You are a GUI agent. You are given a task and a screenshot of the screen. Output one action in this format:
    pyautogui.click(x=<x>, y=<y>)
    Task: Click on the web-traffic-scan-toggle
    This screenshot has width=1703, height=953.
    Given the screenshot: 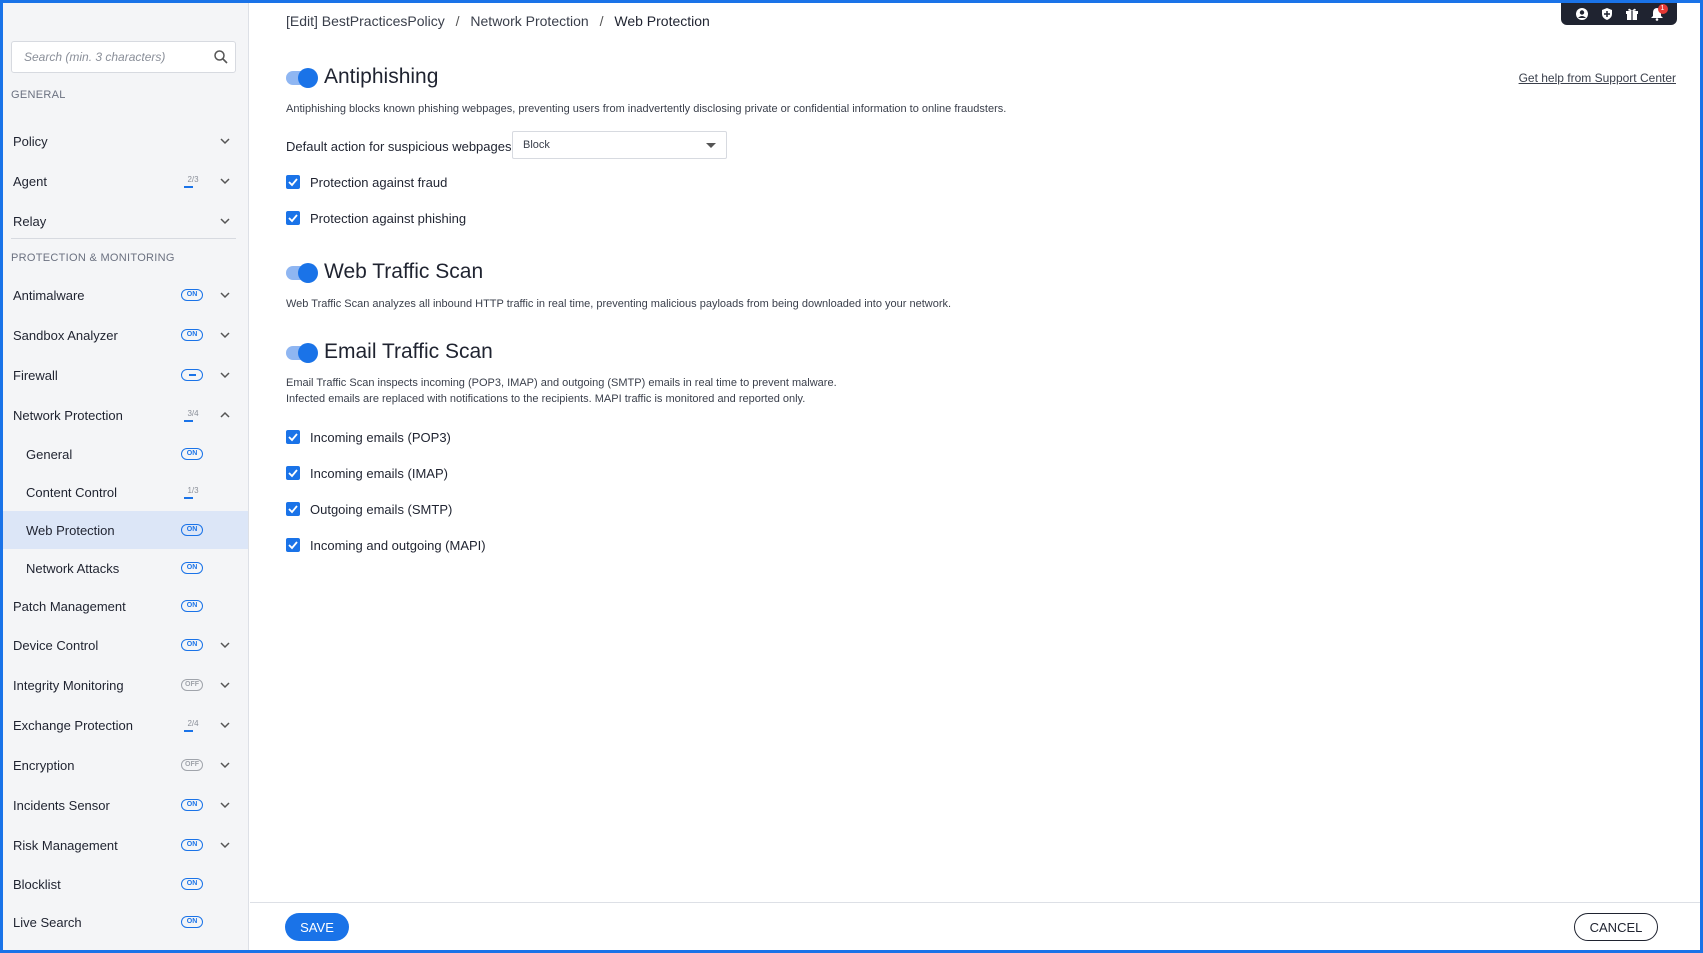 What is the action you would take?
    pyautogui.click(x=302, y=273)
    